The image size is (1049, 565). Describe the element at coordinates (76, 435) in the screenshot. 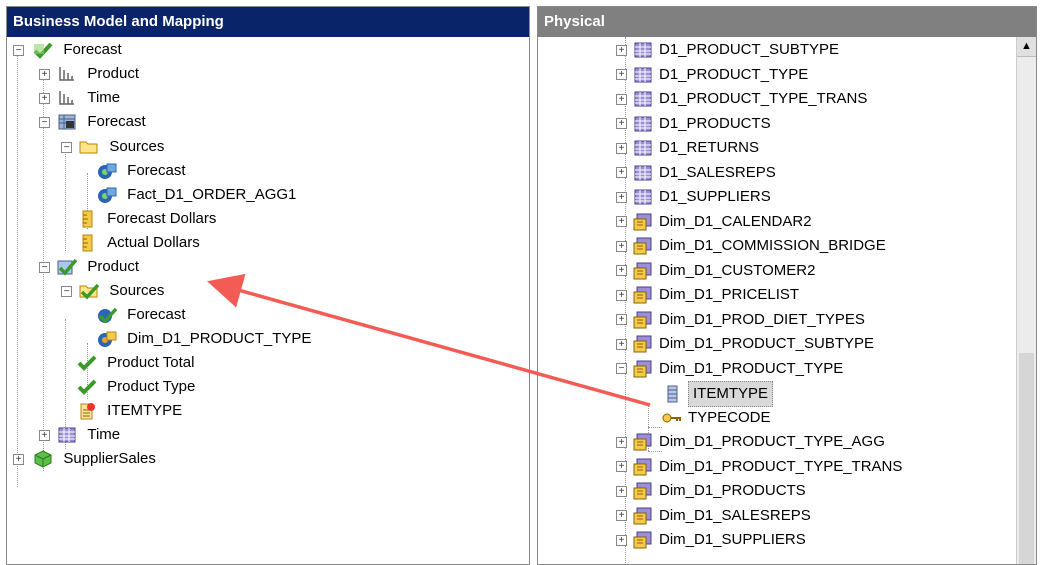

I see `tree-item-time-table: + Time` at that location.